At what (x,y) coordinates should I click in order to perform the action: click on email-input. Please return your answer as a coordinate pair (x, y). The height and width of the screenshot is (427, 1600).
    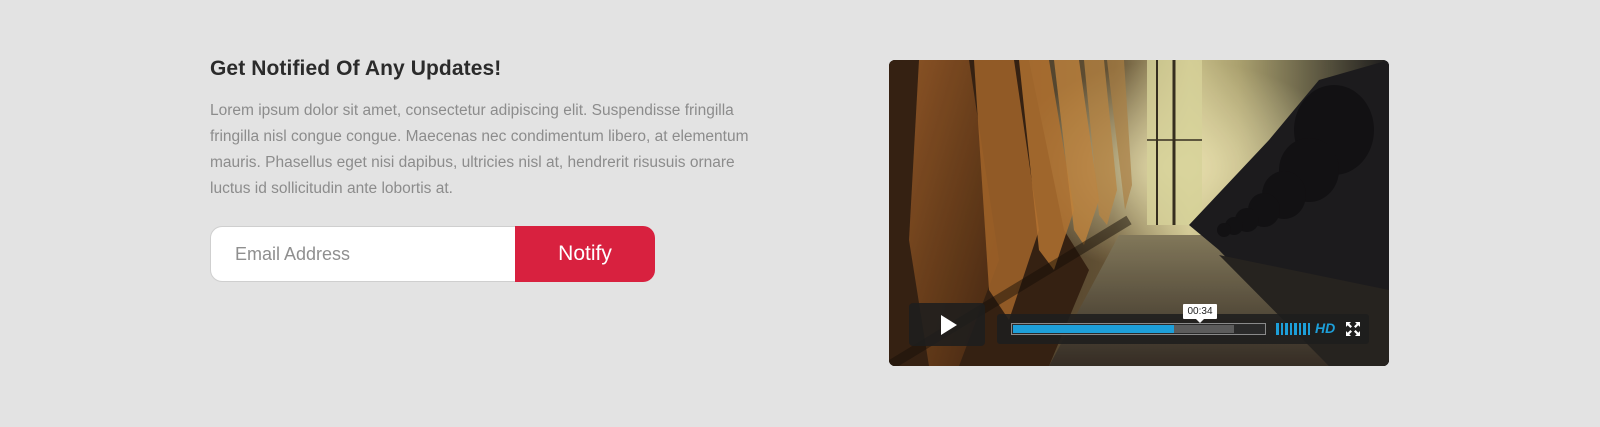
    Looking at the image, I should click on (362, 254).